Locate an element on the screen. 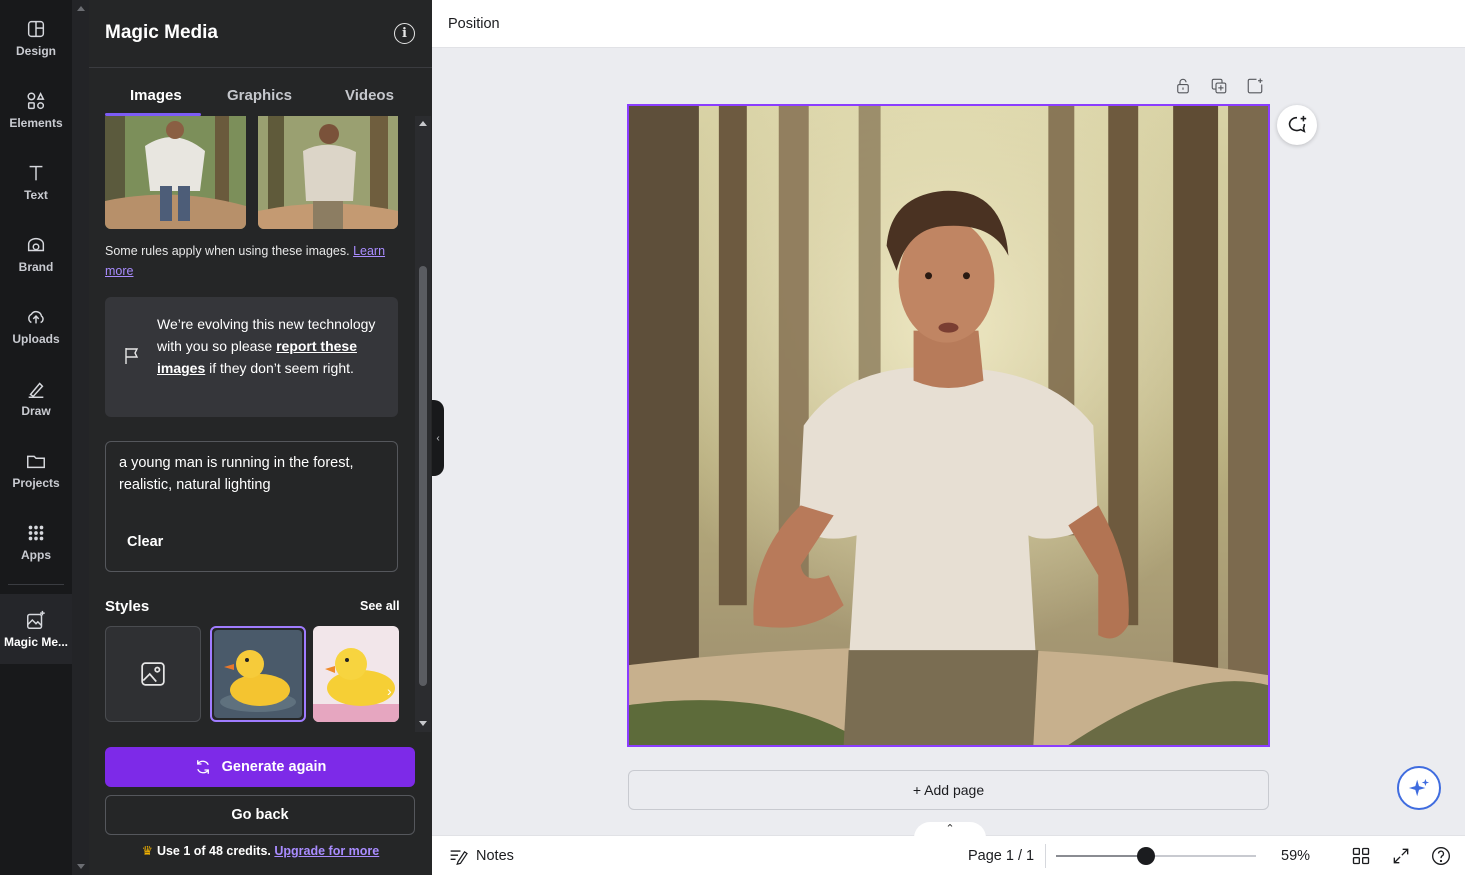  add-page-button: + Add page is located at coordinates (948, 790).